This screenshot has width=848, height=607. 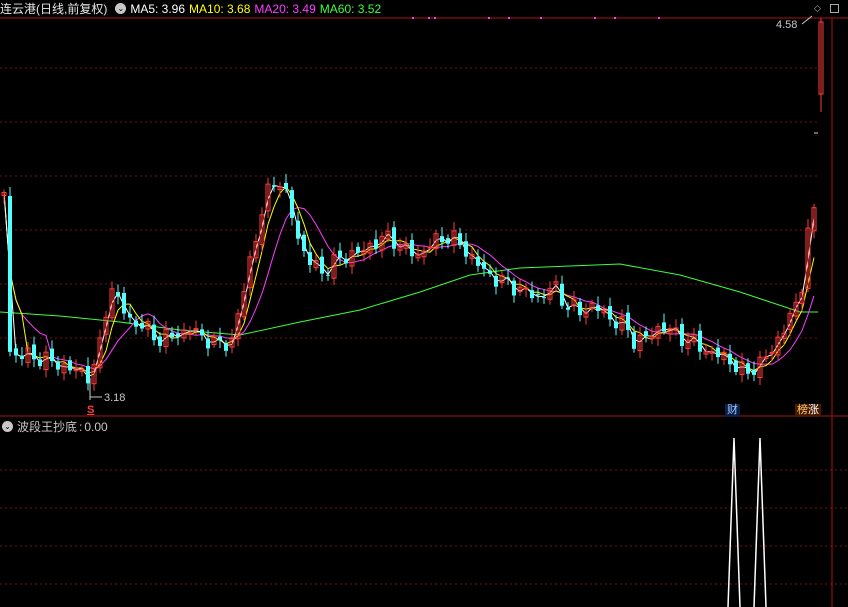 What do you see at coordinates (285, 9) in the screenshot?
I see `ma20-value: MA20: 3.49` at bounding box center [285, 9].